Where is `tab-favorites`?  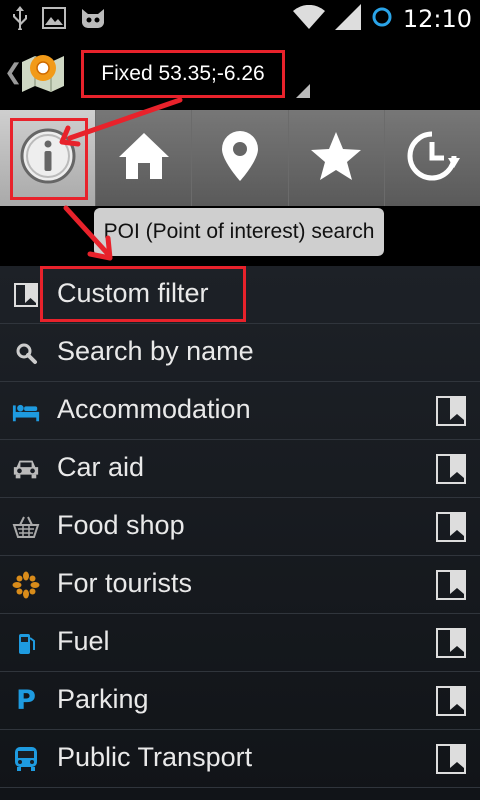
tab-favorites is located at coordinates (337, 158).